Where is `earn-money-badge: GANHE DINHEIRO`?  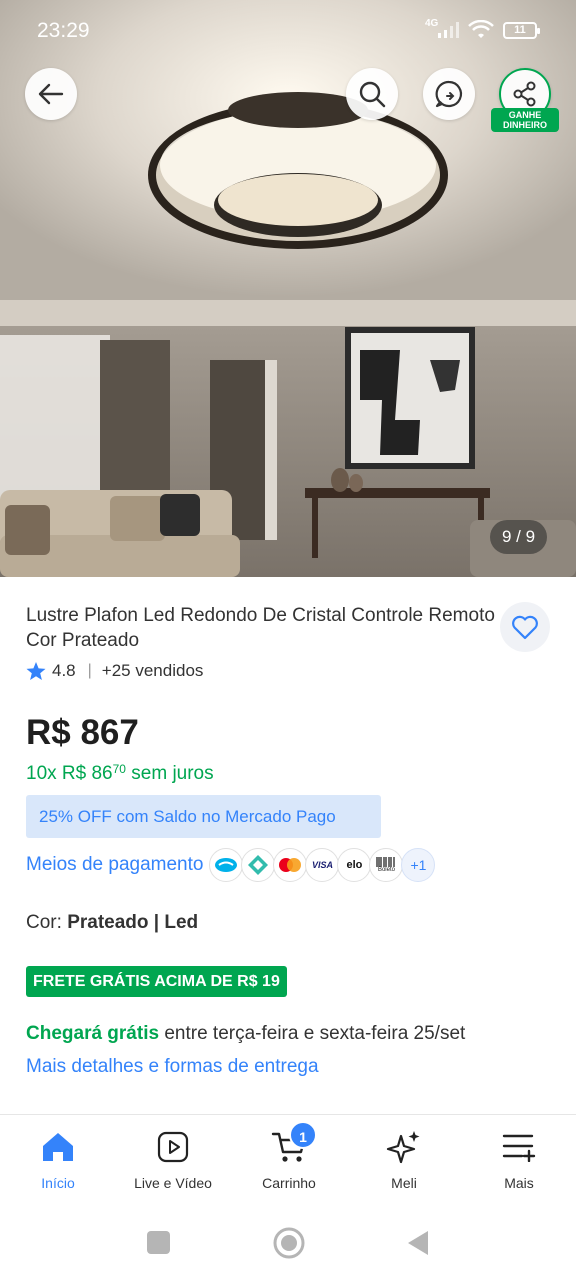
earn-money-badge: GANHE DINHEIRO is located at coordinates (525, 120).